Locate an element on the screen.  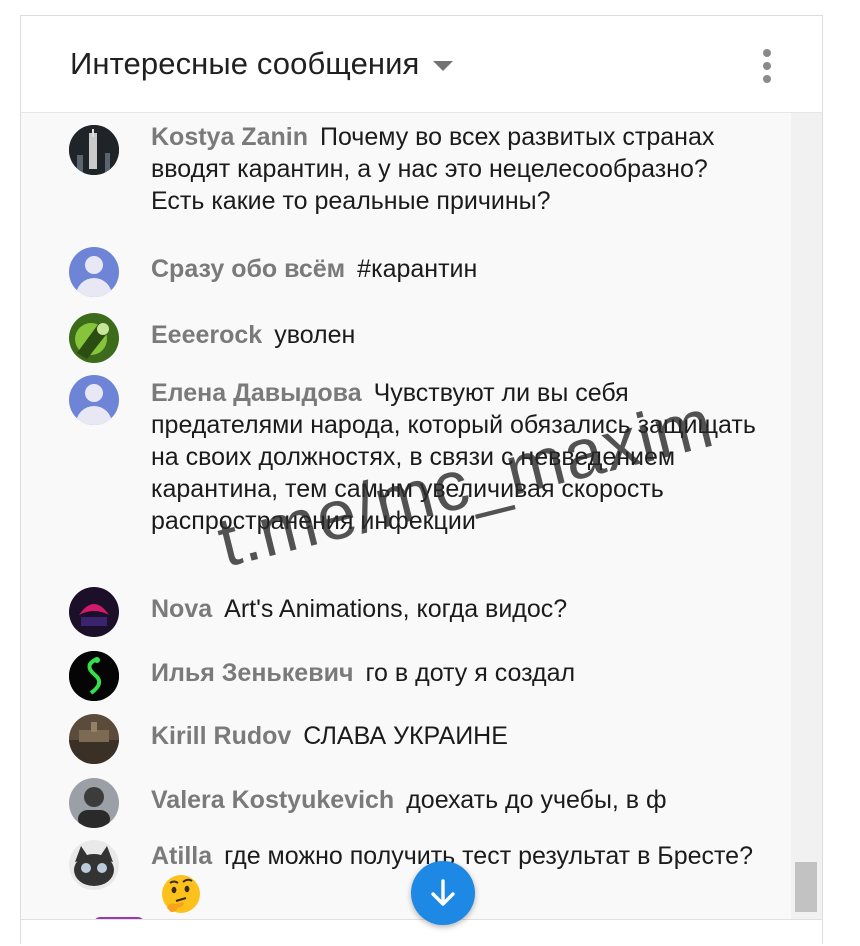
message-author: Илья Зенькевич is located at coordinates (252, 673).